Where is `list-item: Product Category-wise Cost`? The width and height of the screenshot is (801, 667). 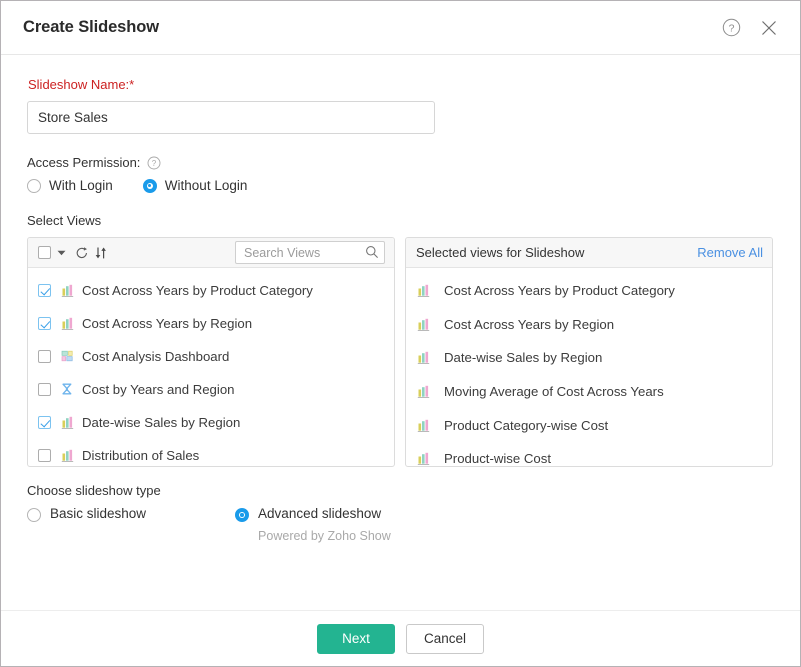
list-item: Product Category-wise Cost is located at coordinates (589, 425).